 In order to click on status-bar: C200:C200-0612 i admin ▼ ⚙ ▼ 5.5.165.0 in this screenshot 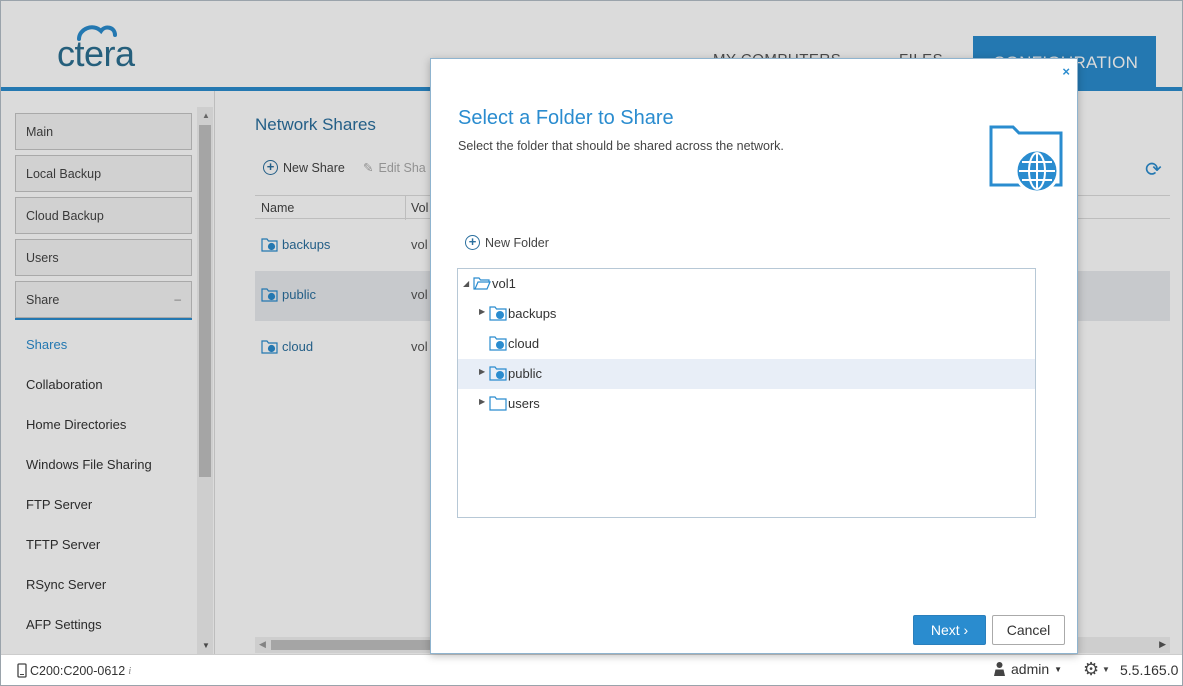, I will do `click(591, 669)`.